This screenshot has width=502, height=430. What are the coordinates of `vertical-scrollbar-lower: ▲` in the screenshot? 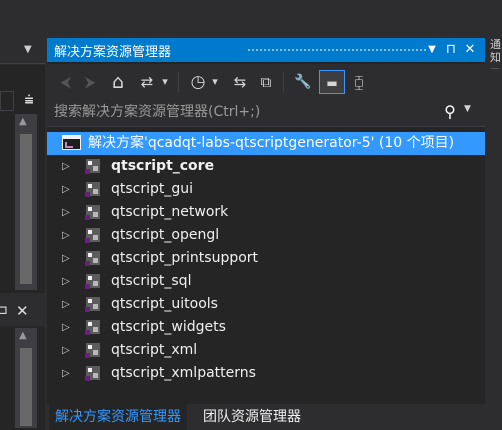 It's located at (26, 378).